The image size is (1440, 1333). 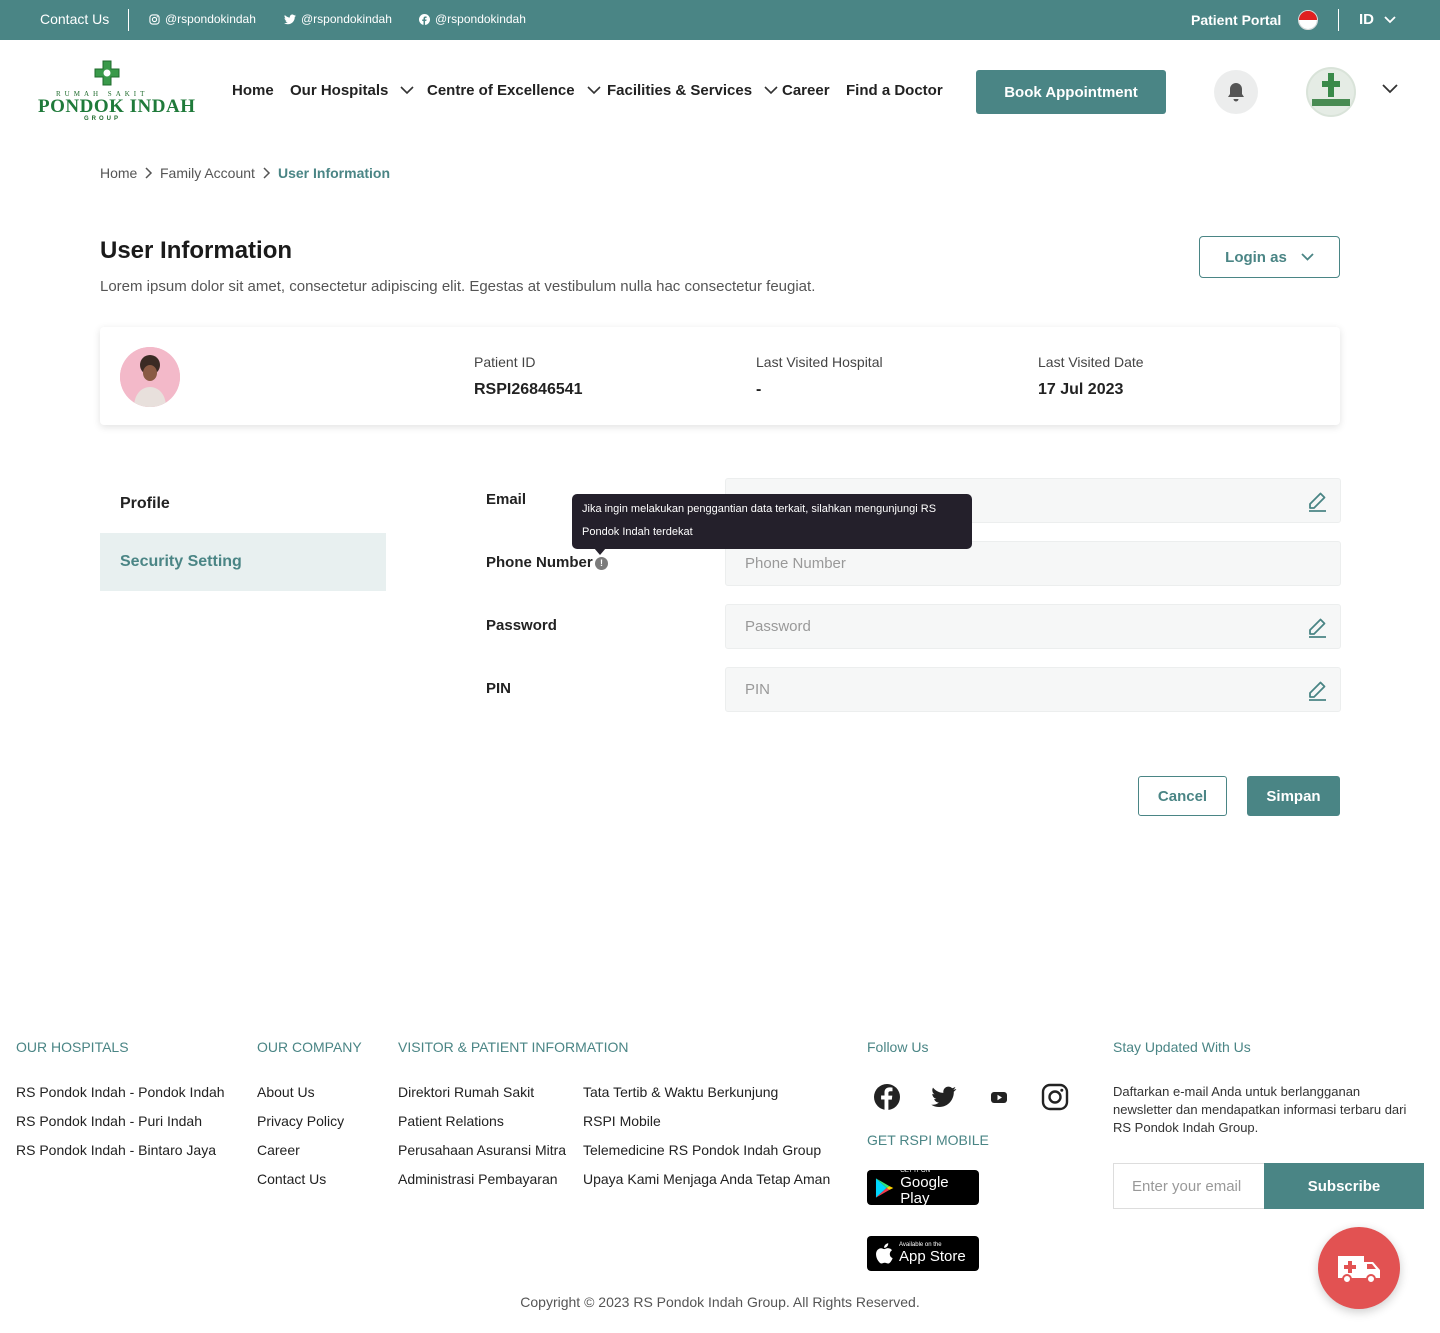 I want to click on footer-hospitals-heading: OUR HOSPITALS, so click(x=72, y=1047).